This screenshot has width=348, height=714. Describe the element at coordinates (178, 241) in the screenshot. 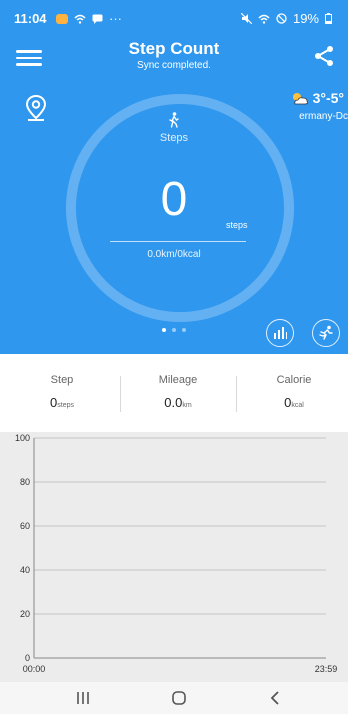

I see `ring-divider` at that location.